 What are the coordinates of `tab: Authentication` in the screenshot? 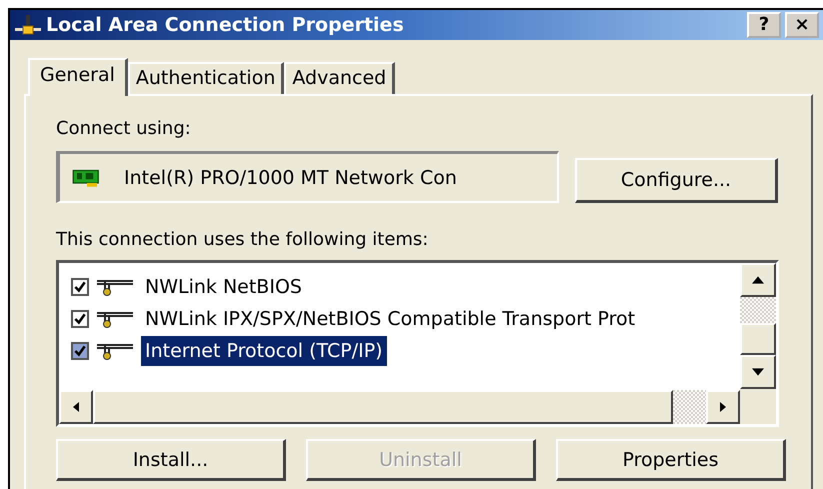 It's located at (206, 78).